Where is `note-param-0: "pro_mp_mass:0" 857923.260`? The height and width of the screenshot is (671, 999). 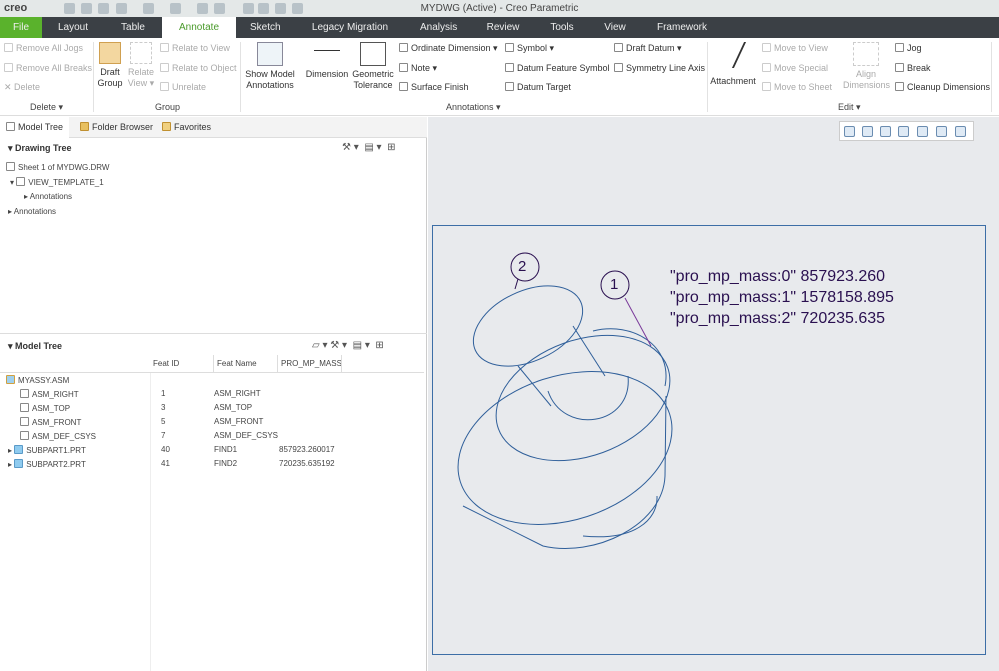
note-param-0: "pro_mp_mass:0" 857923.260 is located at coordinates (777, 277).